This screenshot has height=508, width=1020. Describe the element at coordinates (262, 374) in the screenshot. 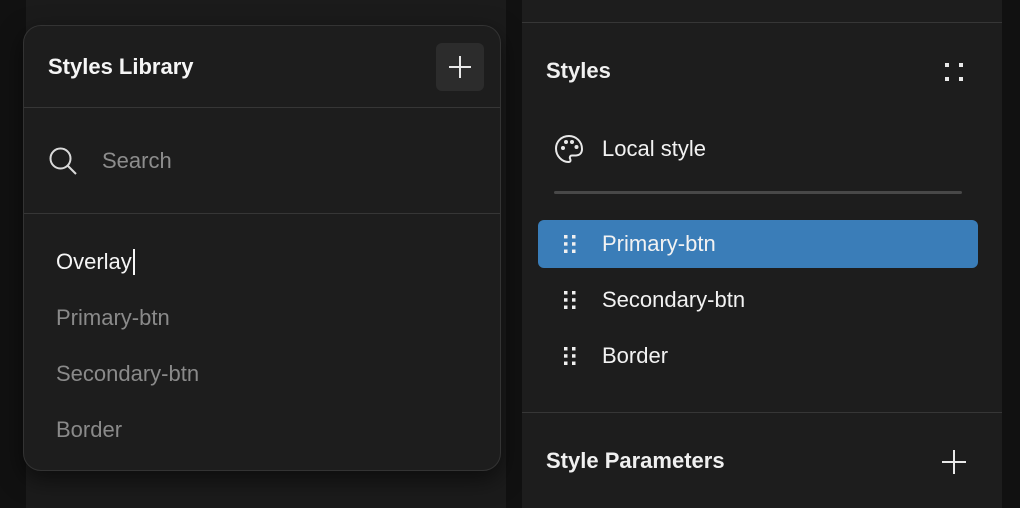

I see `suggestion-item-secondary-btn: Secondary-btn` at that location.